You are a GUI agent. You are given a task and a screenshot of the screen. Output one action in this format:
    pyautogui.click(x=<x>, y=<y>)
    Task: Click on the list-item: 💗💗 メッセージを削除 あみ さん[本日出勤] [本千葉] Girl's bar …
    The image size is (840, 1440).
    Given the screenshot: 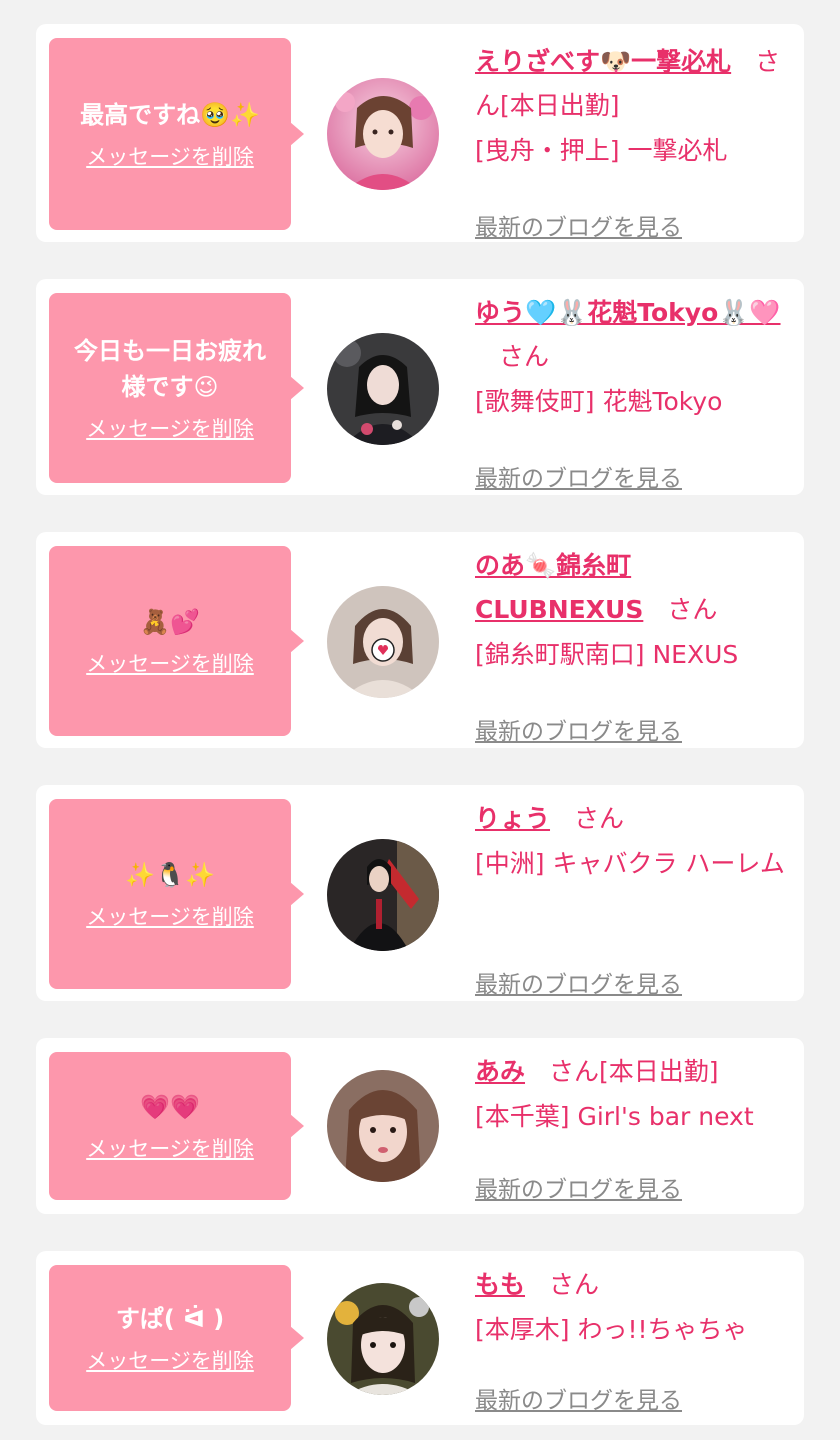 What is the action you would take?
    pyautogui.click(x=420, y=1126)
    